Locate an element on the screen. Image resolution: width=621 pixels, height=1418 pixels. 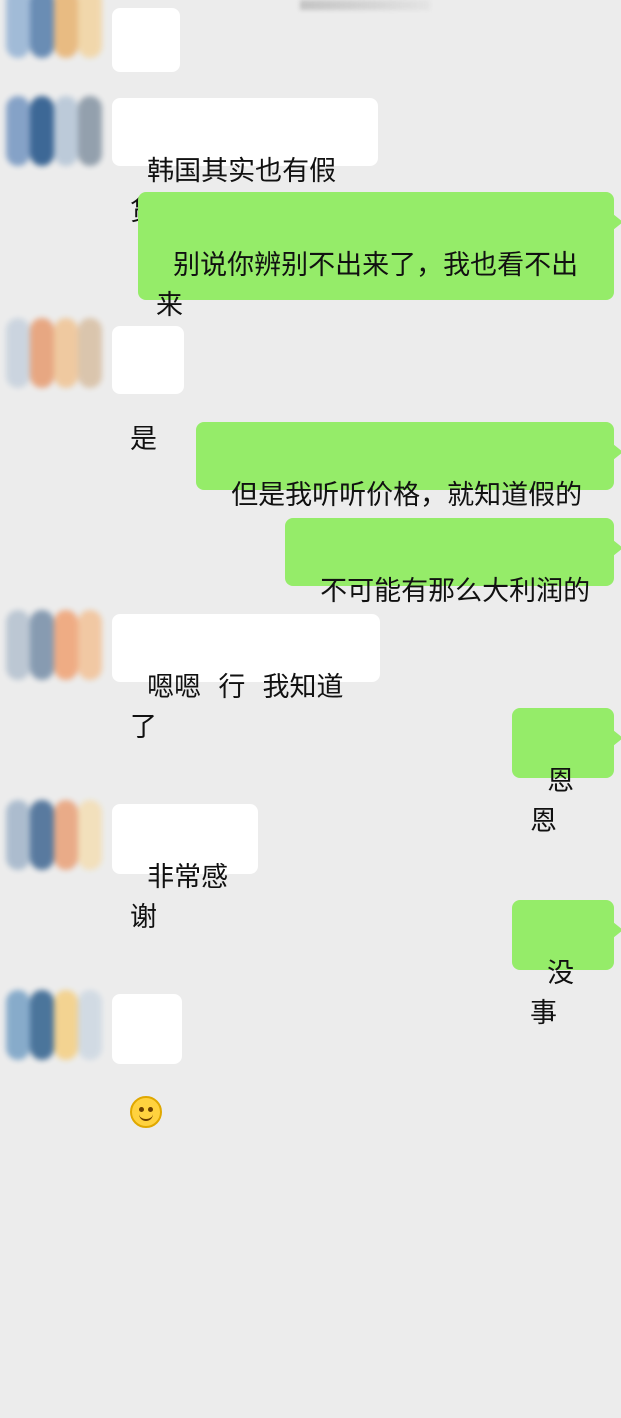
message-bubble-received: 非常感谢 is located at coordinates (185, 868).